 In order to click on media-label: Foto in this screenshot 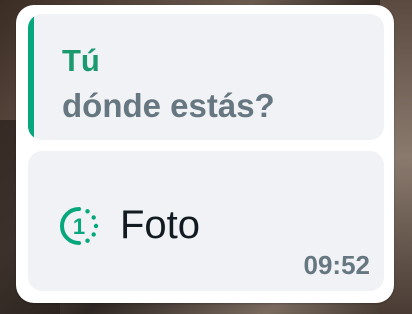, I will do `click(160, 225)`.